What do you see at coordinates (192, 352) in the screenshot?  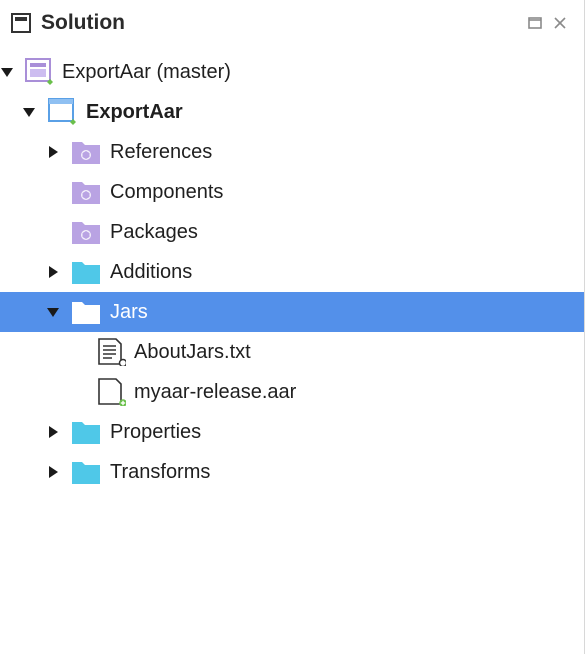 I see `tree-item-label: AboutJars.txt` at bounding box center [192, 352].